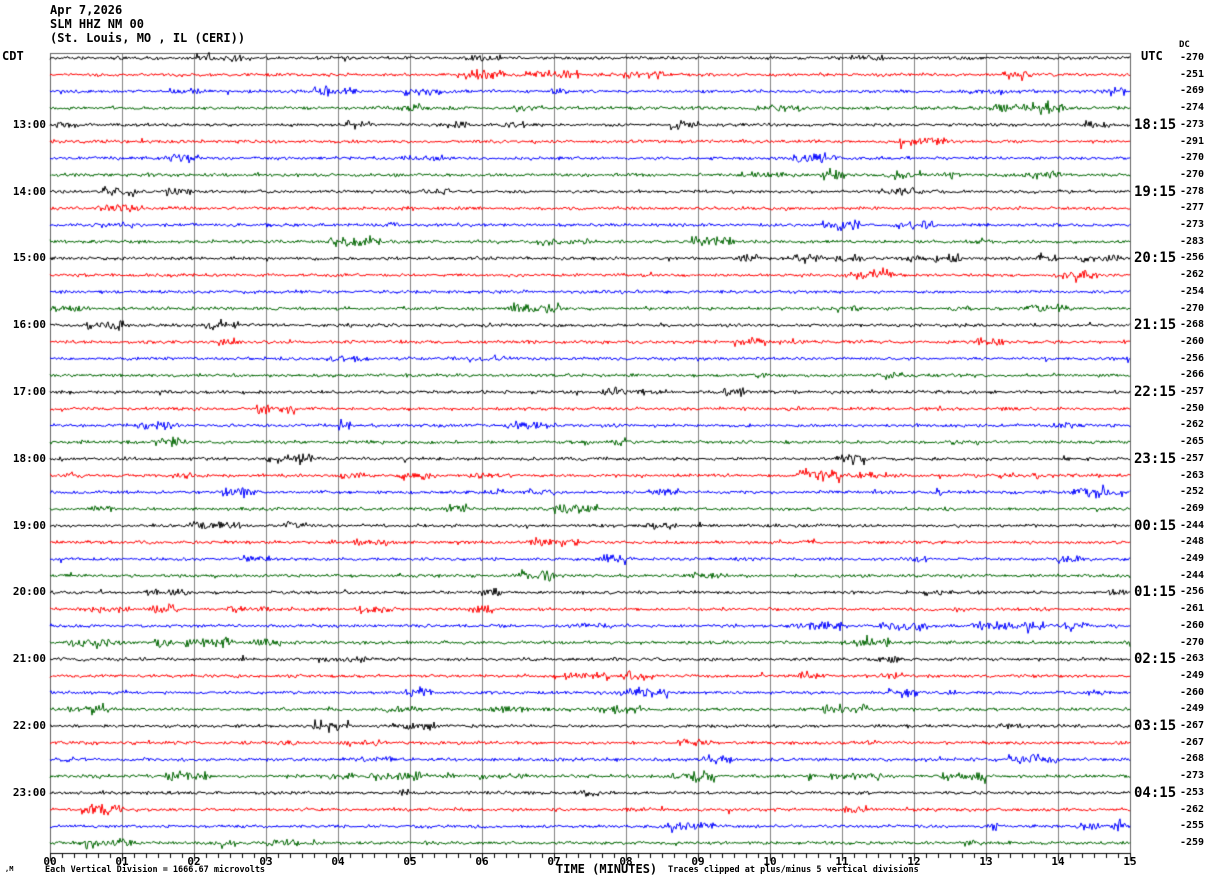 This screenshot has height=886, width=1210. Describe the element at coordinates (29, 325) in the screenshot. I see `cdt-time-label: 16:00` at that location.